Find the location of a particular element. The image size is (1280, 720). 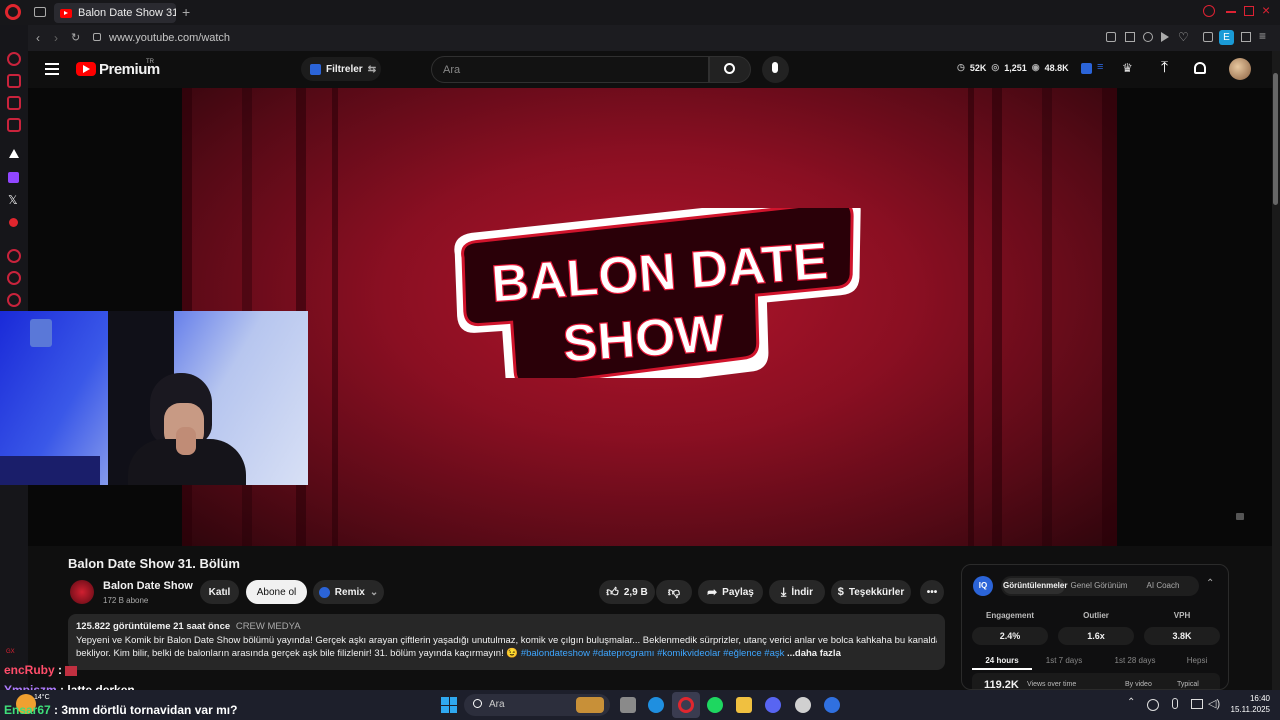

maximize-icon is located at coordinates (1249, 11).